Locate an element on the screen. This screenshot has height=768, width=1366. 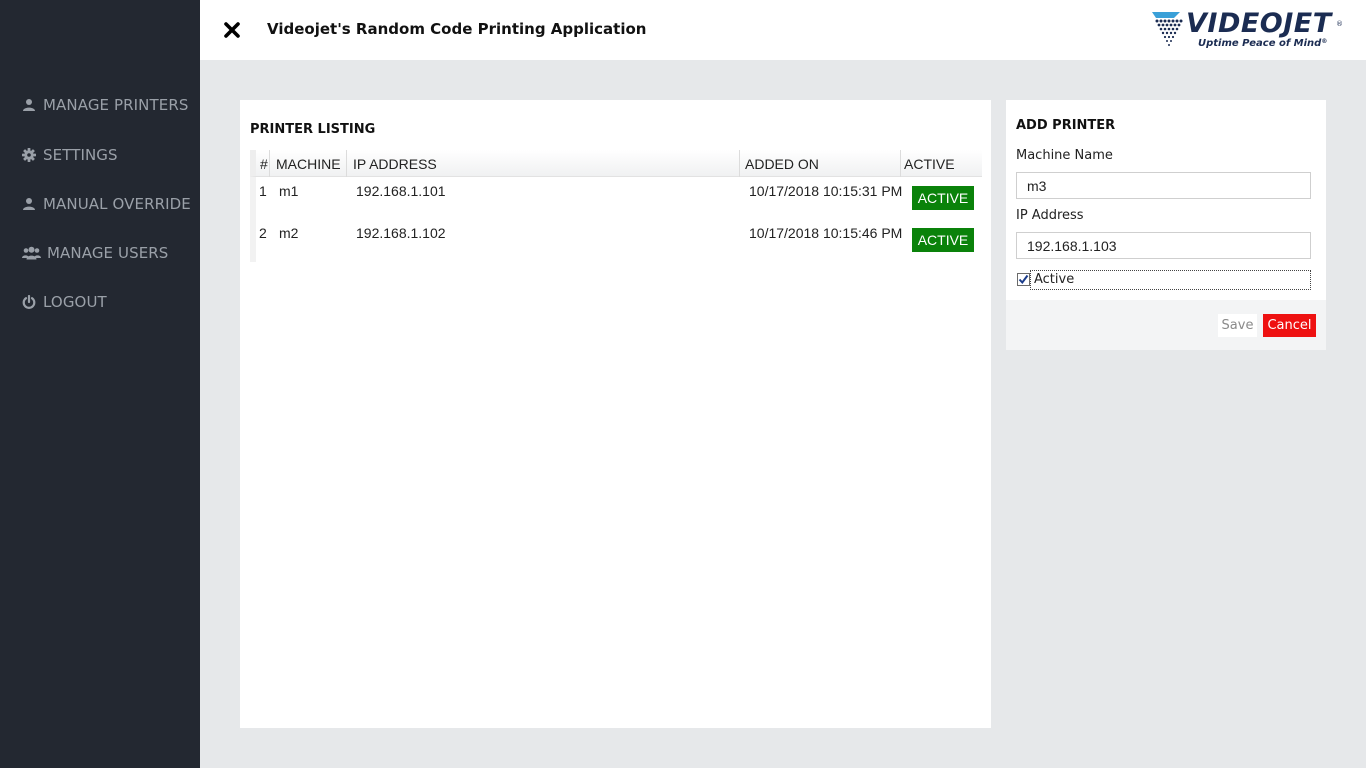
sidebar-item-label: LOGOUT is located at coordinates (75, 302).